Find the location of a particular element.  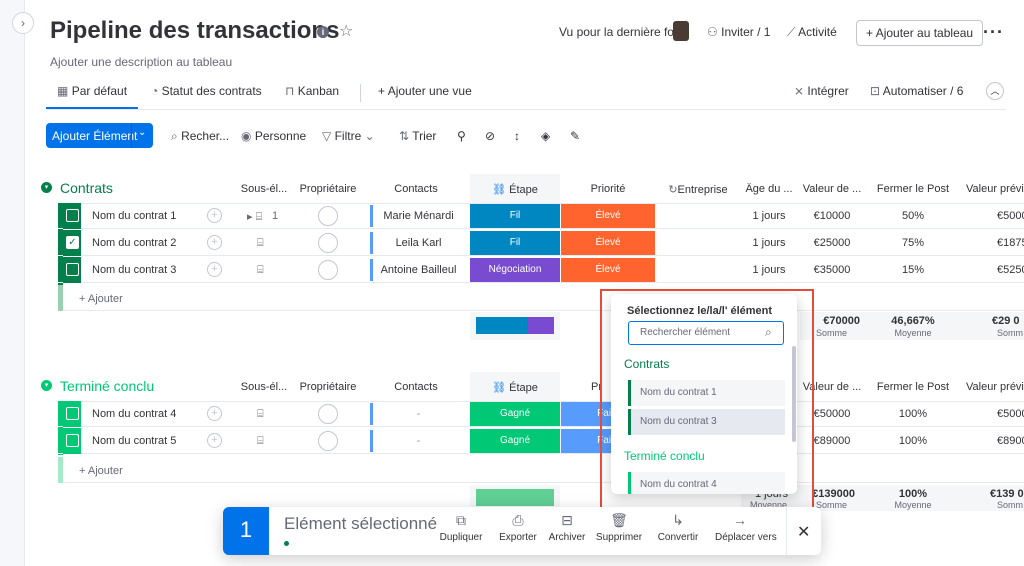

group-title: Contrats is located at coordinates (86, 188).